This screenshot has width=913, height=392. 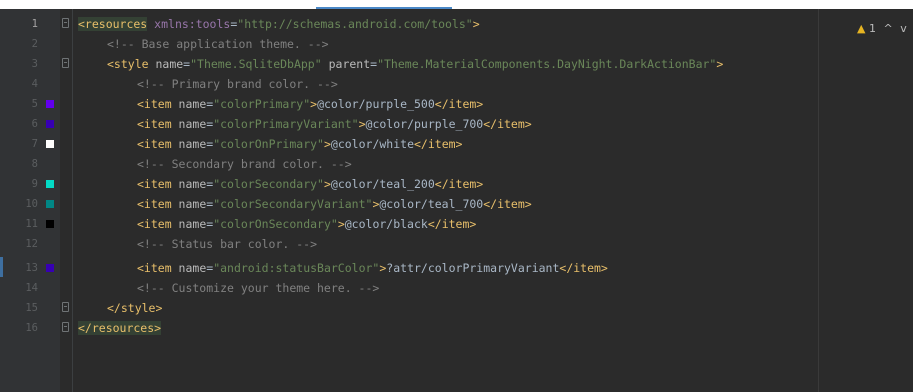 I want to click on item-value: @color/teal_200, so click(x=382, y=184).